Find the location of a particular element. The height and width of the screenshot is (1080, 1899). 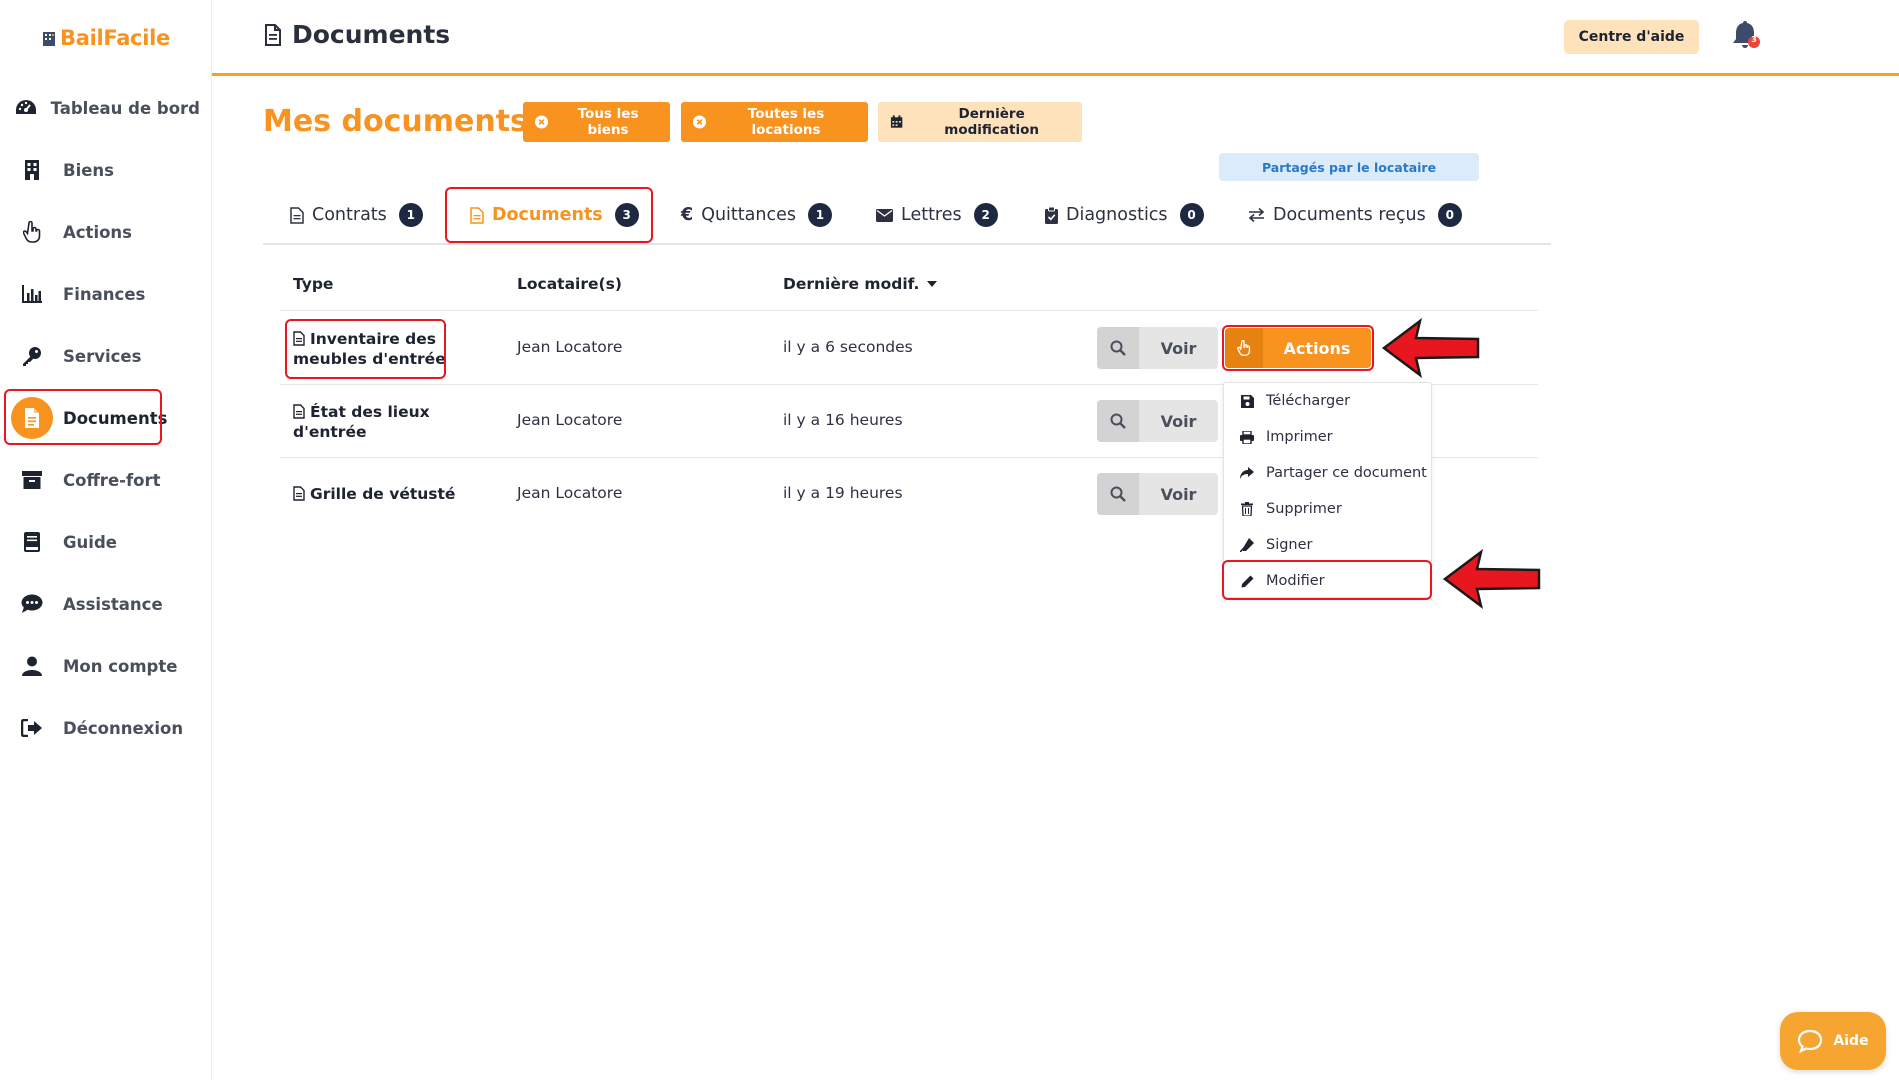

print-icon is located at coordinates (1247, 437).